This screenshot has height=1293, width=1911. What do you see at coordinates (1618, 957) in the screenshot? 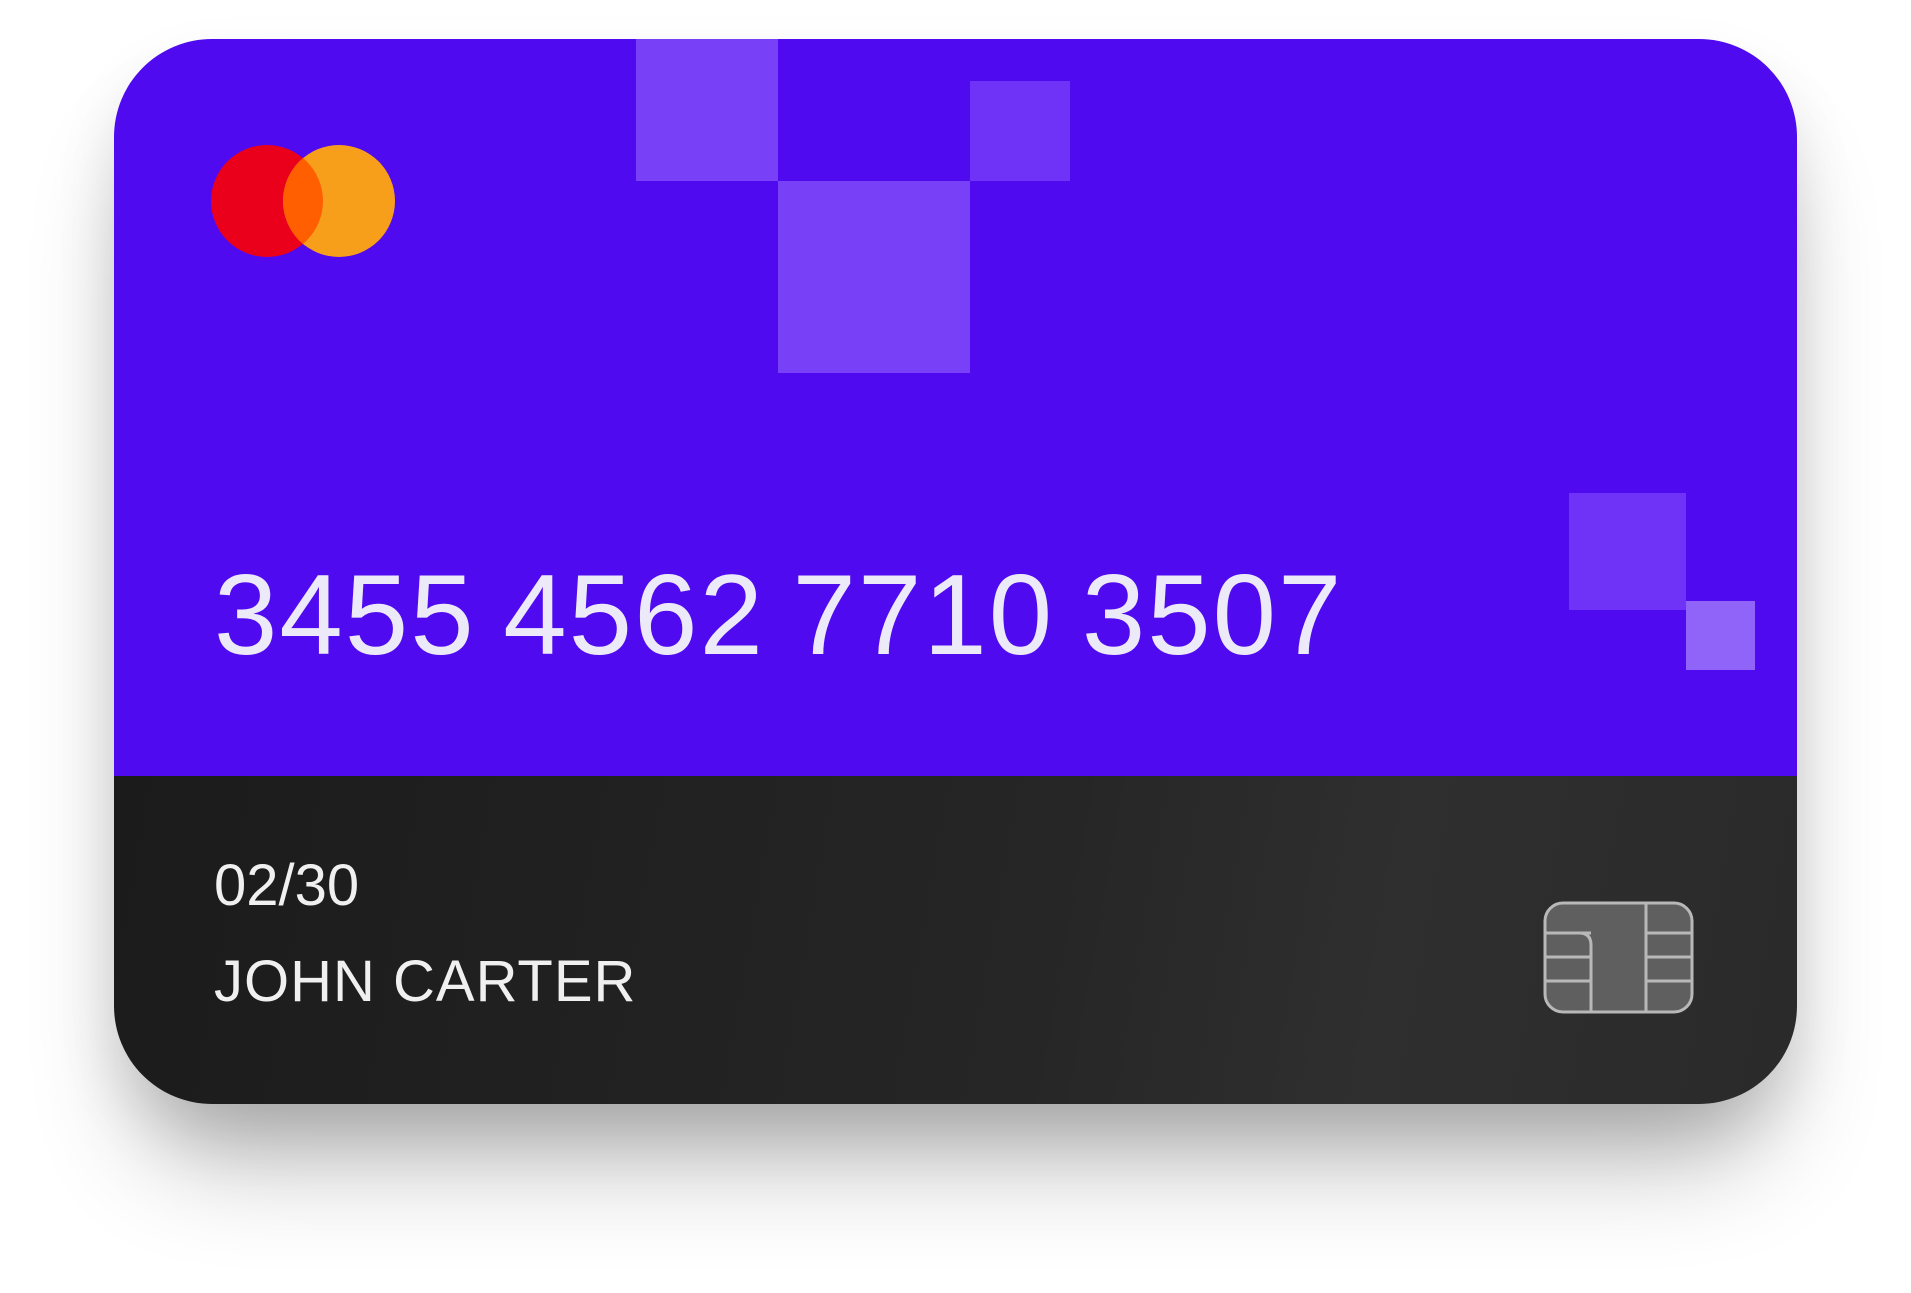
I see `emv-chip-icon` at bounding box center [1618, 957].